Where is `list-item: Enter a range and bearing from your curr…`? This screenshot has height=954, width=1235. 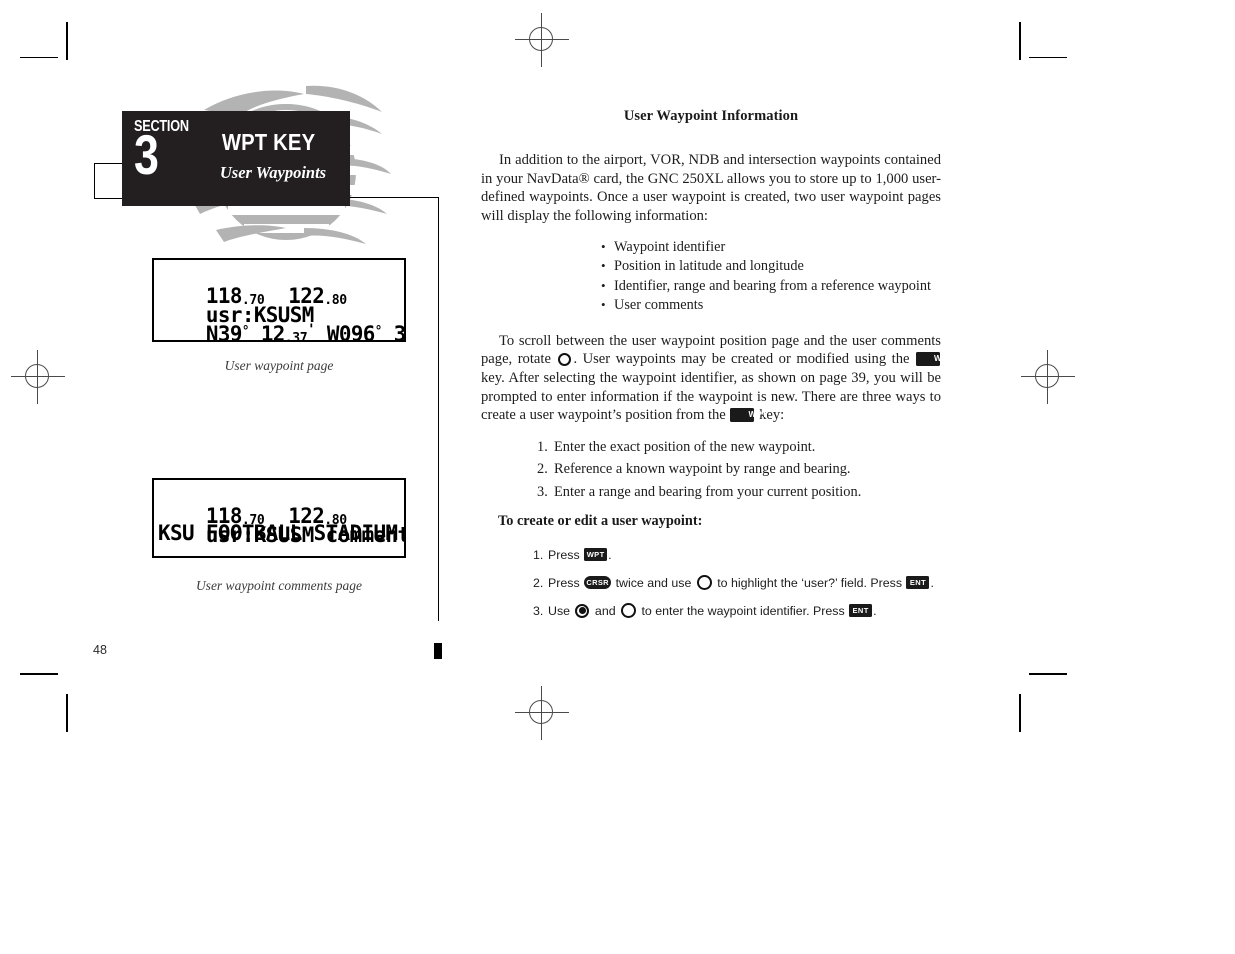 list-item: Enter a range and bearing from your curr… is located at coordinates (699, 492).